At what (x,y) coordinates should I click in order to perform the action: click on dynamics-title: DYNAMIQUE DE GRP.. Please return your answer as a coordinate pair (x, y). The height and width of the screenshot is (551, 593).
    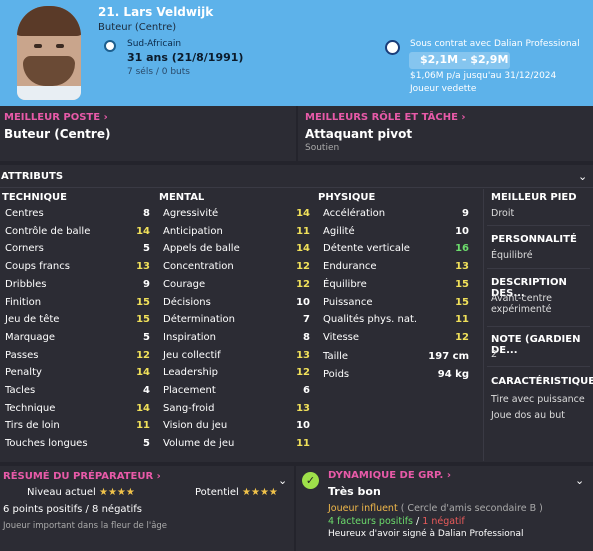
    Looking at the image, I should click on (386, 475).